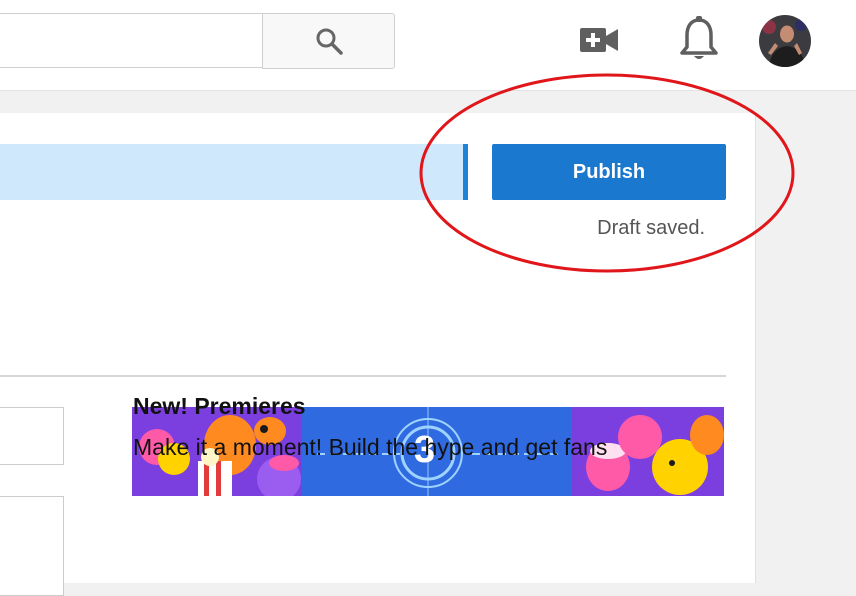  I want to click on publish-button: Publish, so click(609, 172).